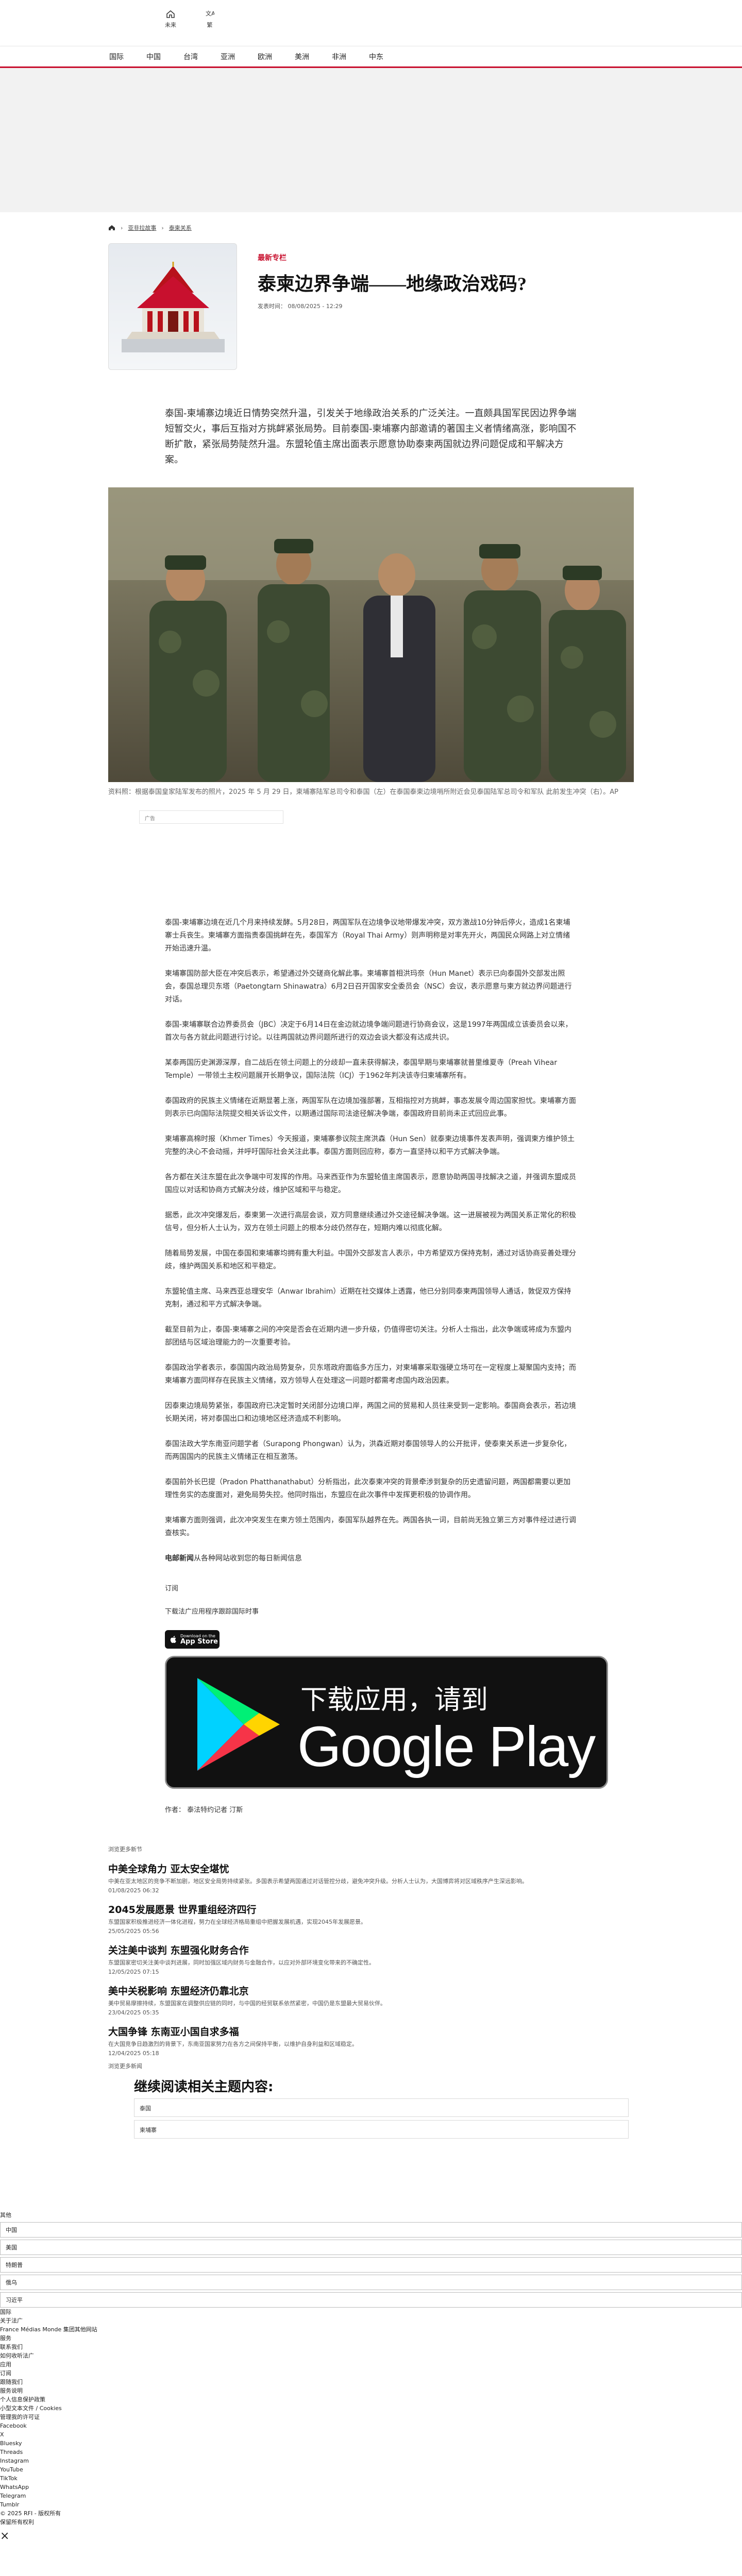 This screenshot has height=2576, width=742. I want to click on related-item-title: 关注美中谈判 东盟强化财务合作, so click(355, 1950).